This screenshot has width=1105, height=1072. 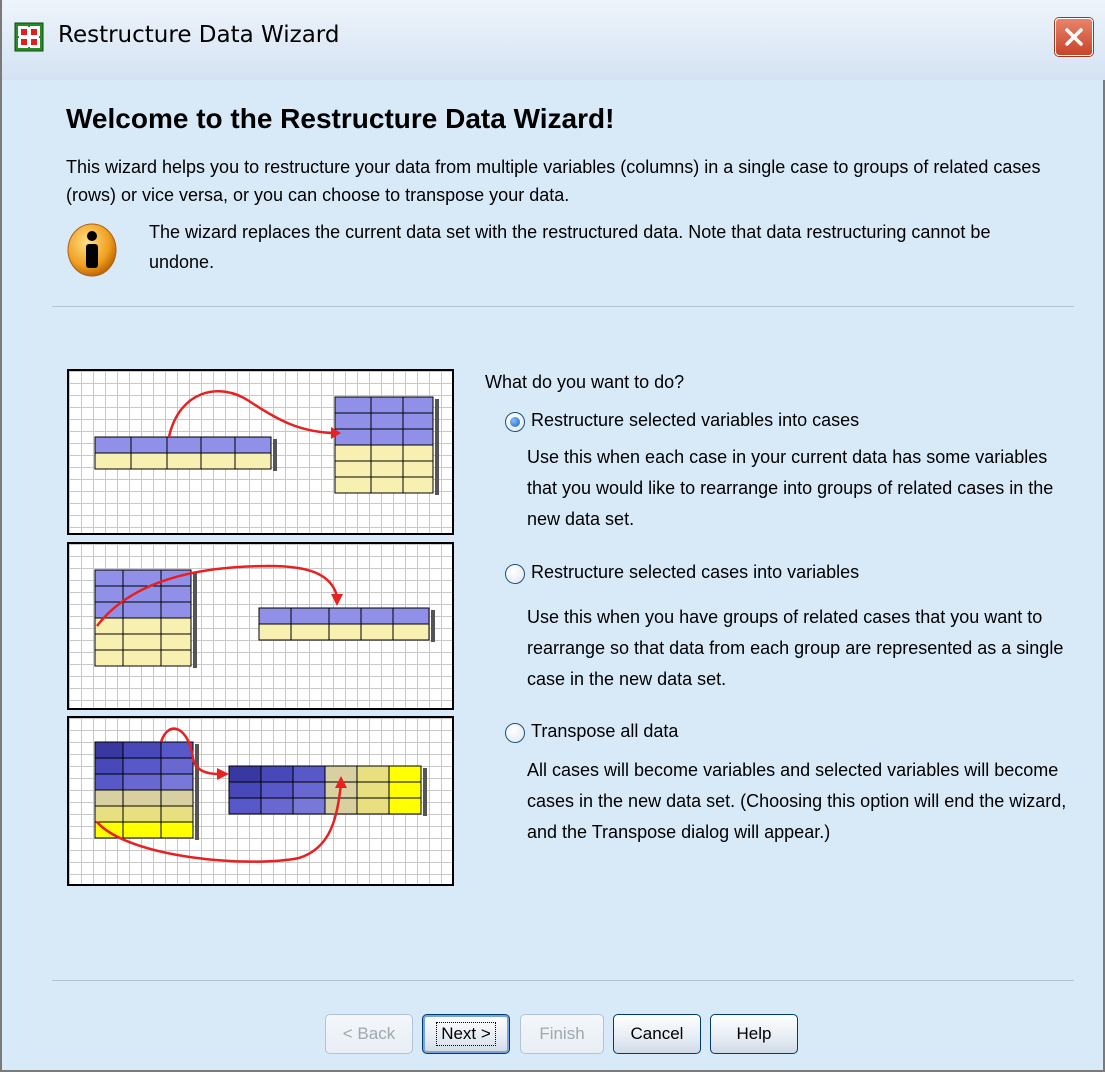 I want to click on page-heading: Welcome to the Restructure Data Wizard!, so click(x=340, y=118).